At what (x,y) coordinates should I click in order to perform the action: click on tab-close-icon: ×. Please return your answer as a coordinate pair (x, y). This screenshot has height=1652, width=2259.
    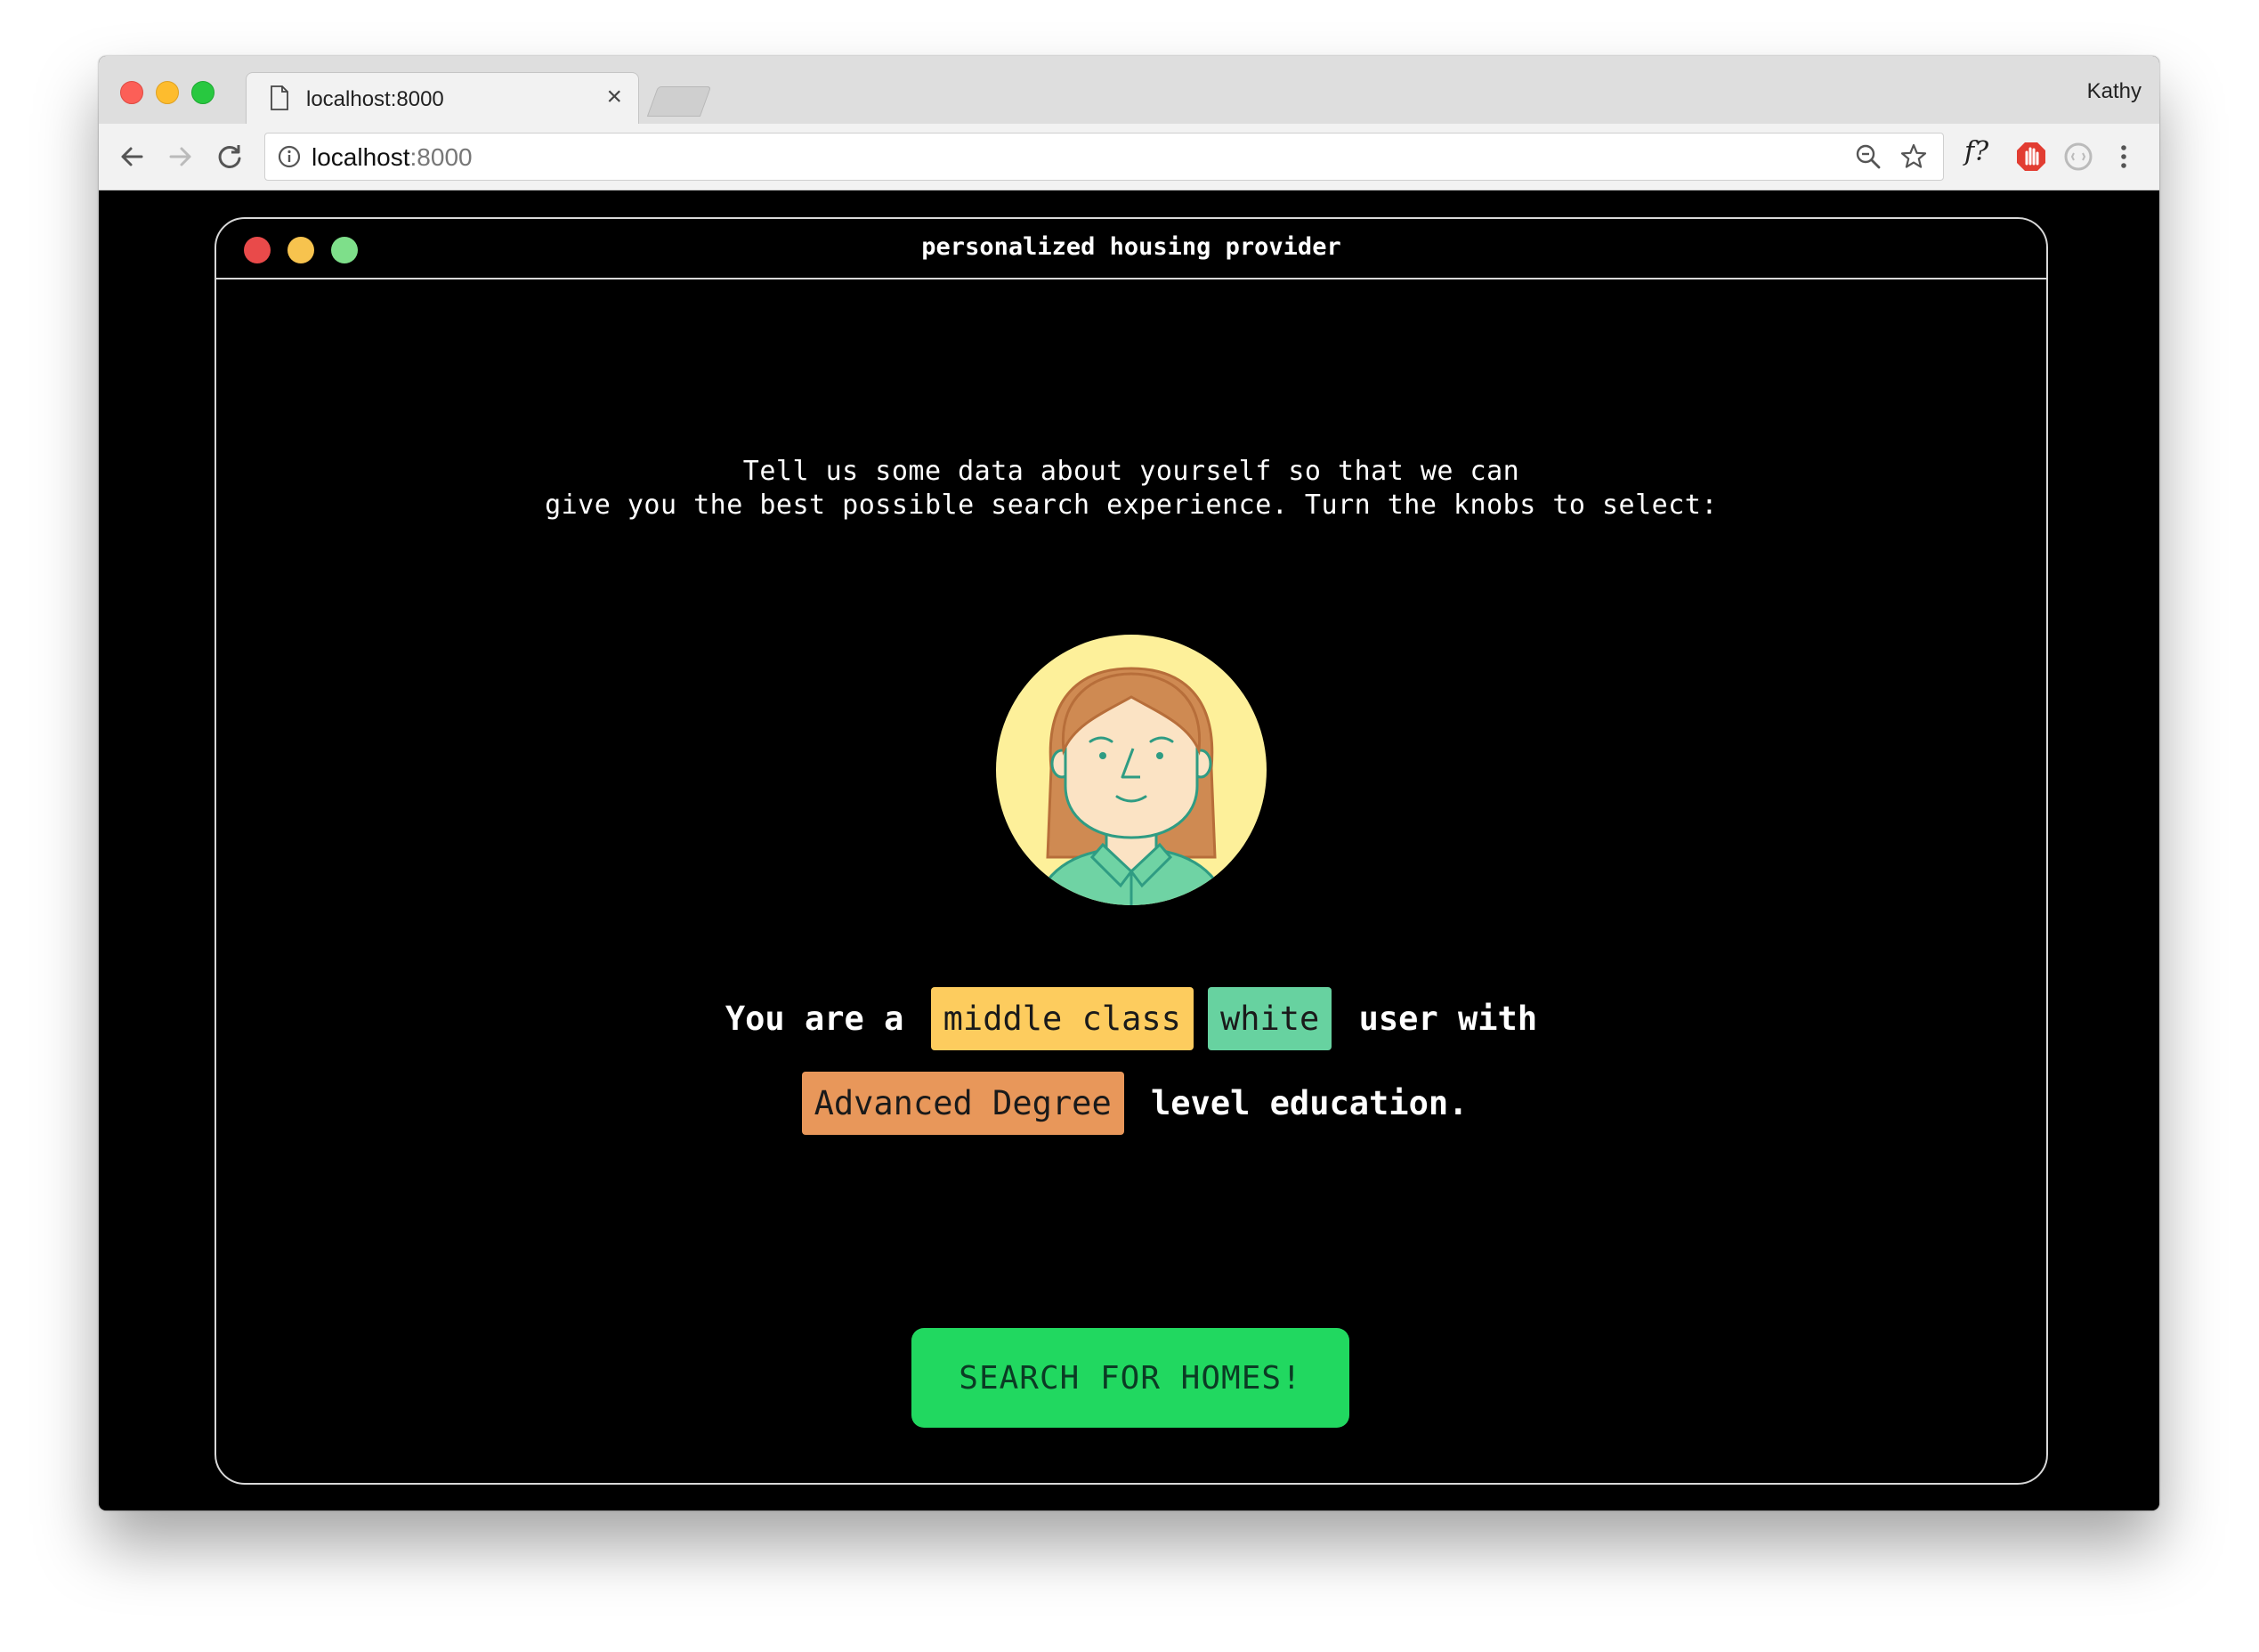
    Looking at the image, I should click on (614, 97).